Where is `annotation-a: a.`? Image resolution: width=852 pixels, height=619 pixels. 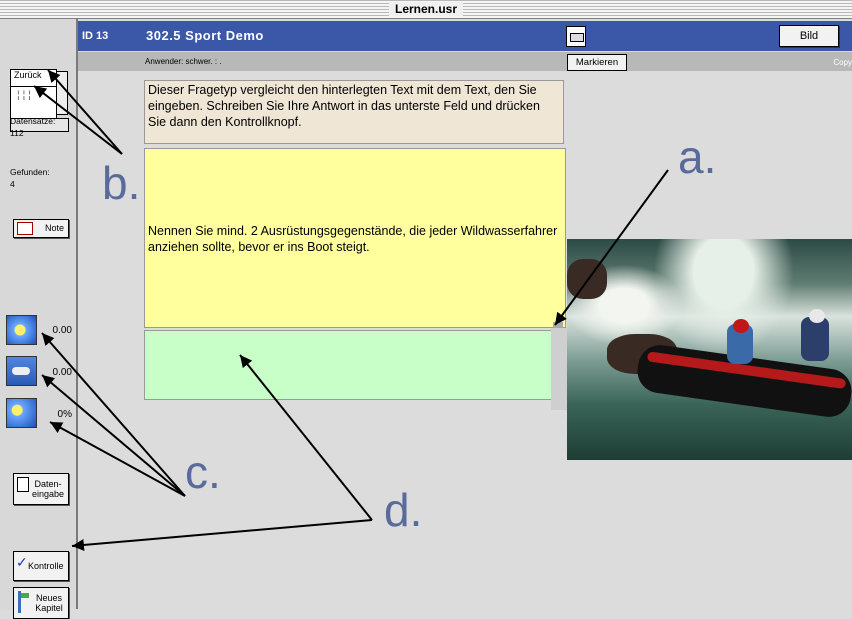
annotation-a: a. is located at coordinates (697, 157).